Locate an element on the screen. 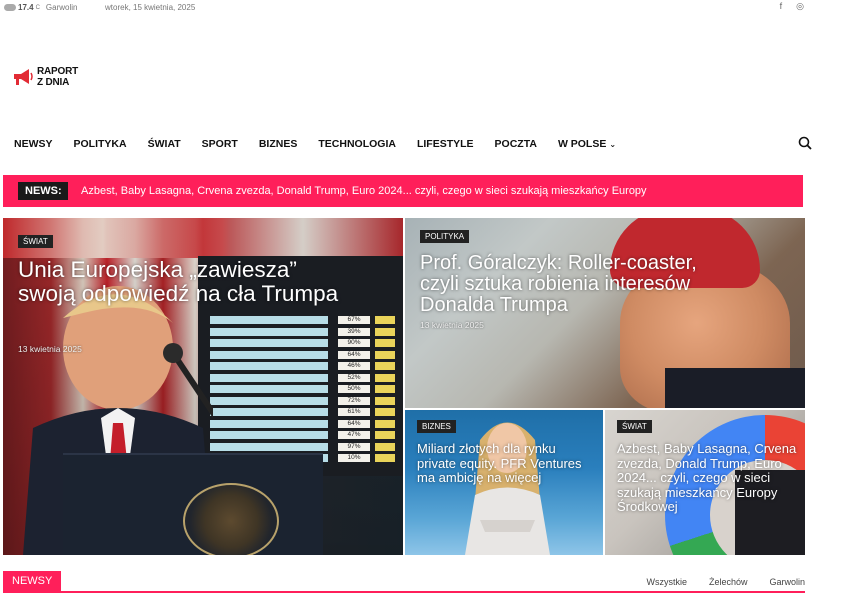  tab-garwolin: Garwolin is located at coordinates (787, 582).